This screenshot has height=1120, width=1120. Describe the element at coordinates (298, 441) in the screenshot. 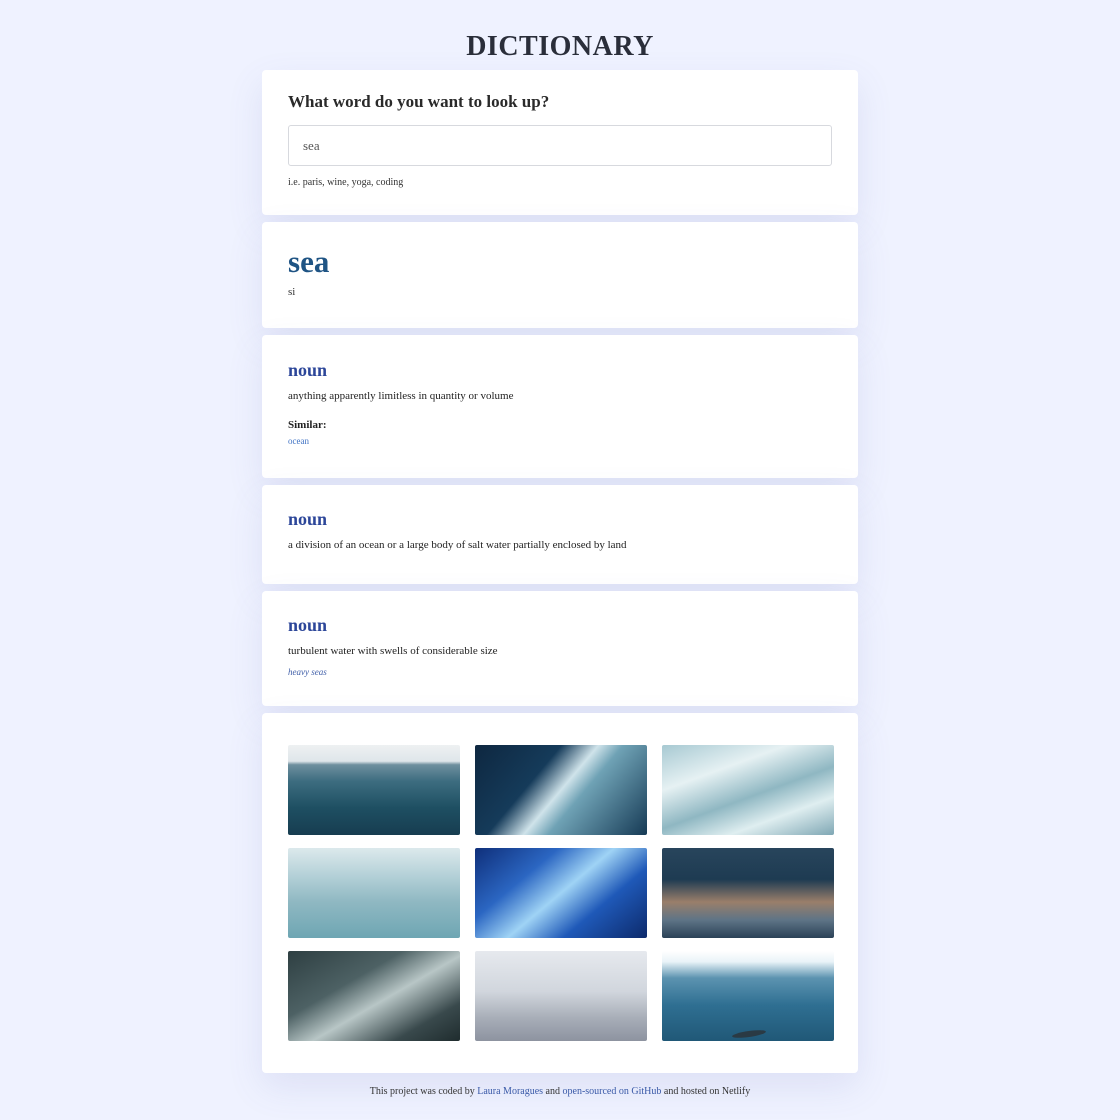

I see `synonym-item: ocean` at that location.